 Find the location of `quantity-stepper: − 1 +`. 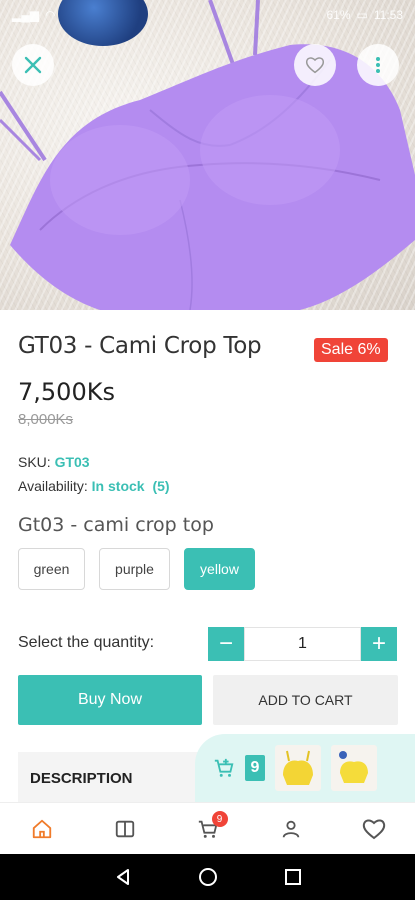

quantity-stepper: − 1 + is located at coordinates (302, 644).